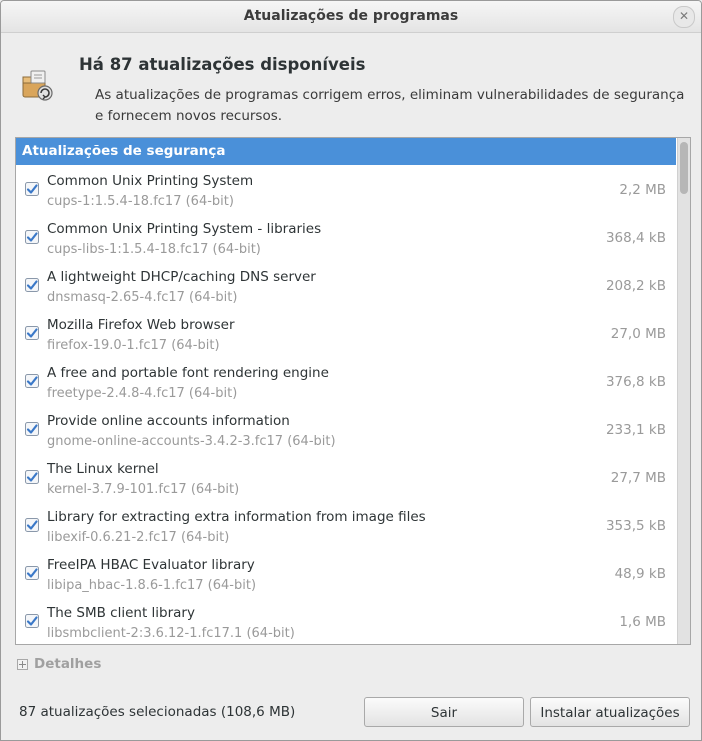 The width and height of the screenshot is (702, 741). What do you see at coordinates (181, 277) in the screenshot?
I see `update-name: A lightweight DHCP/caching DNS server` at bounding box center [181, 277].